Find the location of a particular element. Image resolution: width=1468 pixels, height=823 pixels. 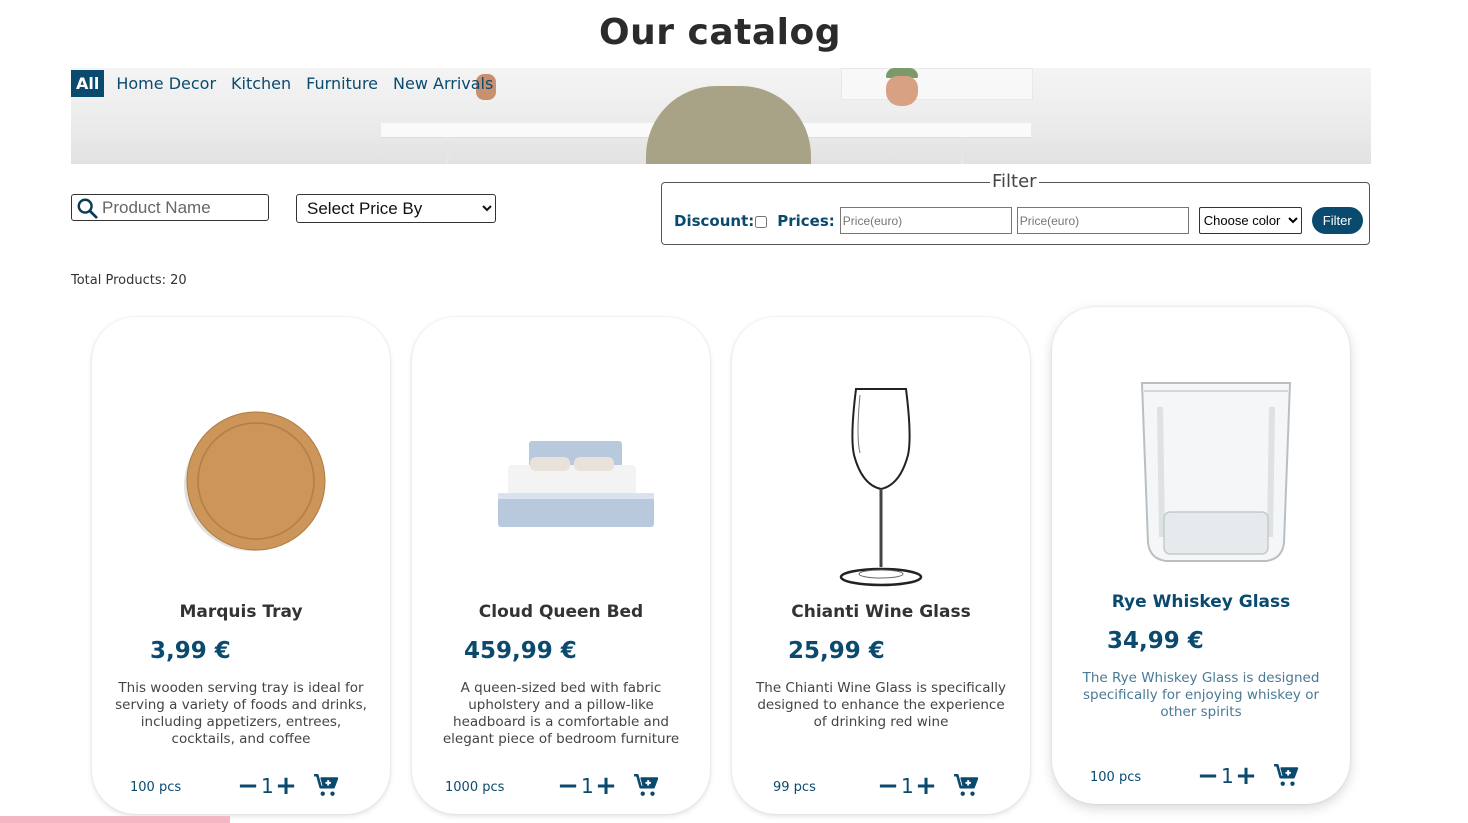

product-price: 459,99 € is located at coordinates (520, 651).